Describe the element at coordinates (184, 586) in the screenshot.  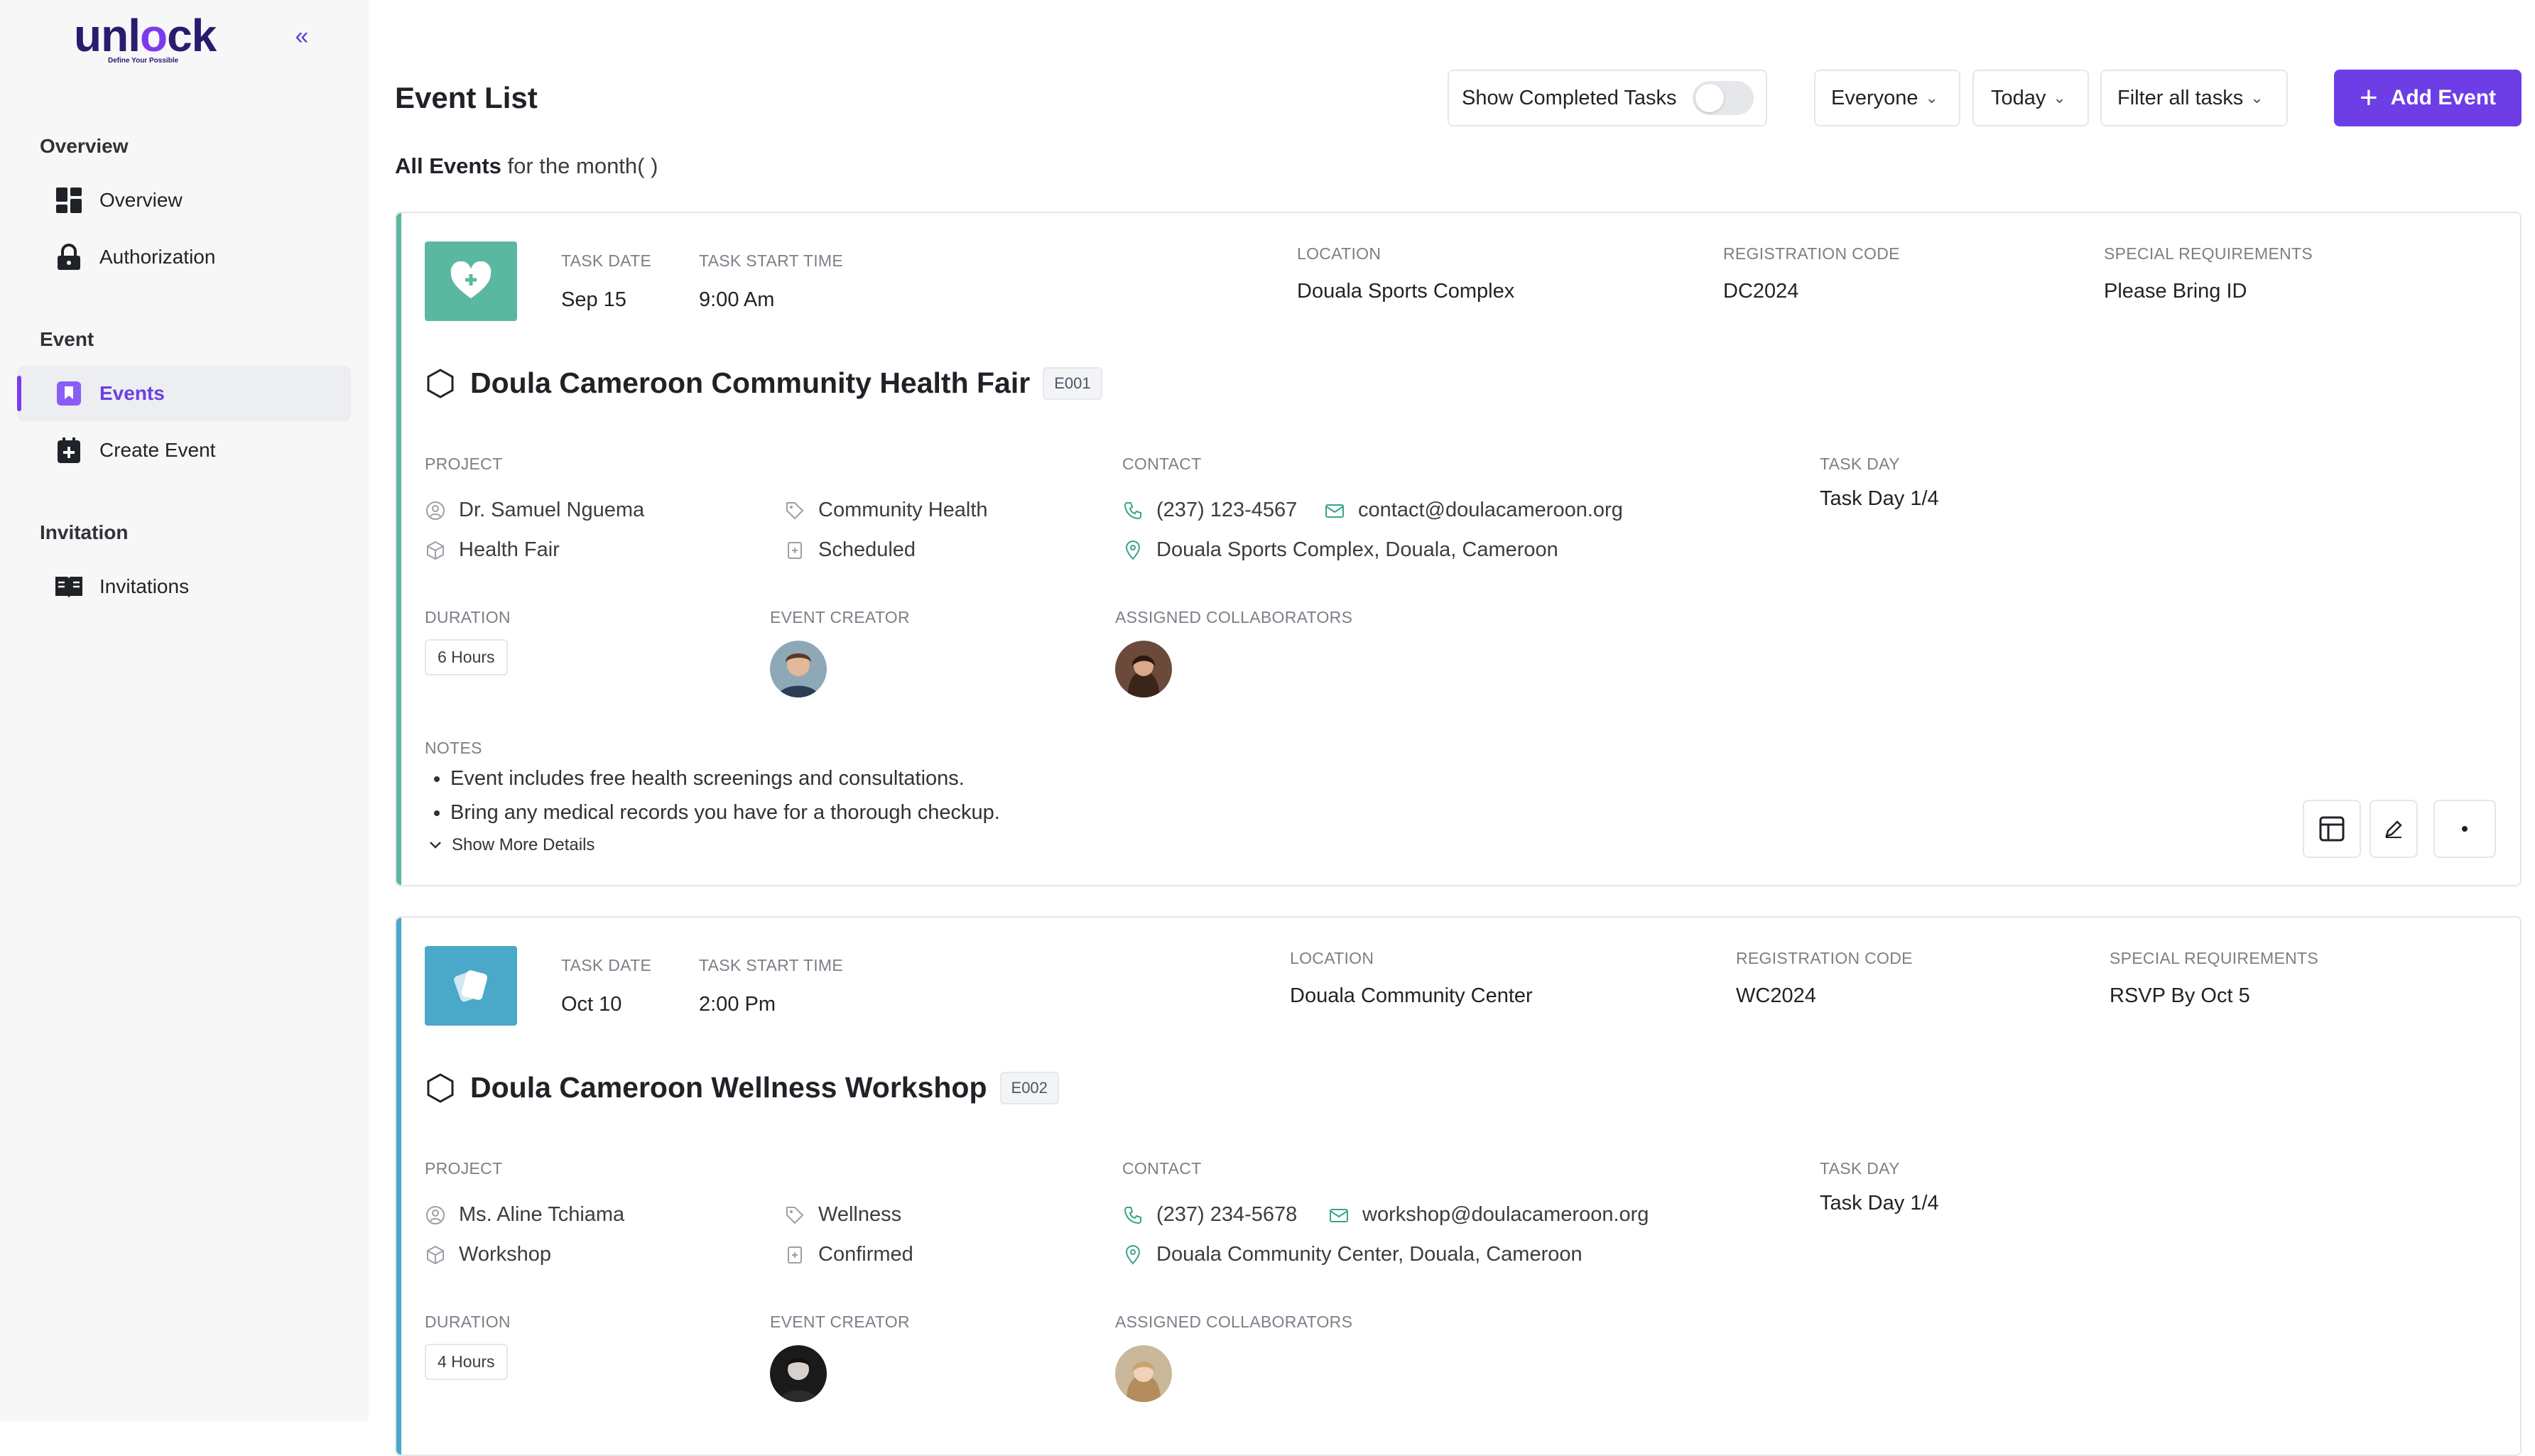
I see `sidebar-item-invitations: Invitations` at that location.